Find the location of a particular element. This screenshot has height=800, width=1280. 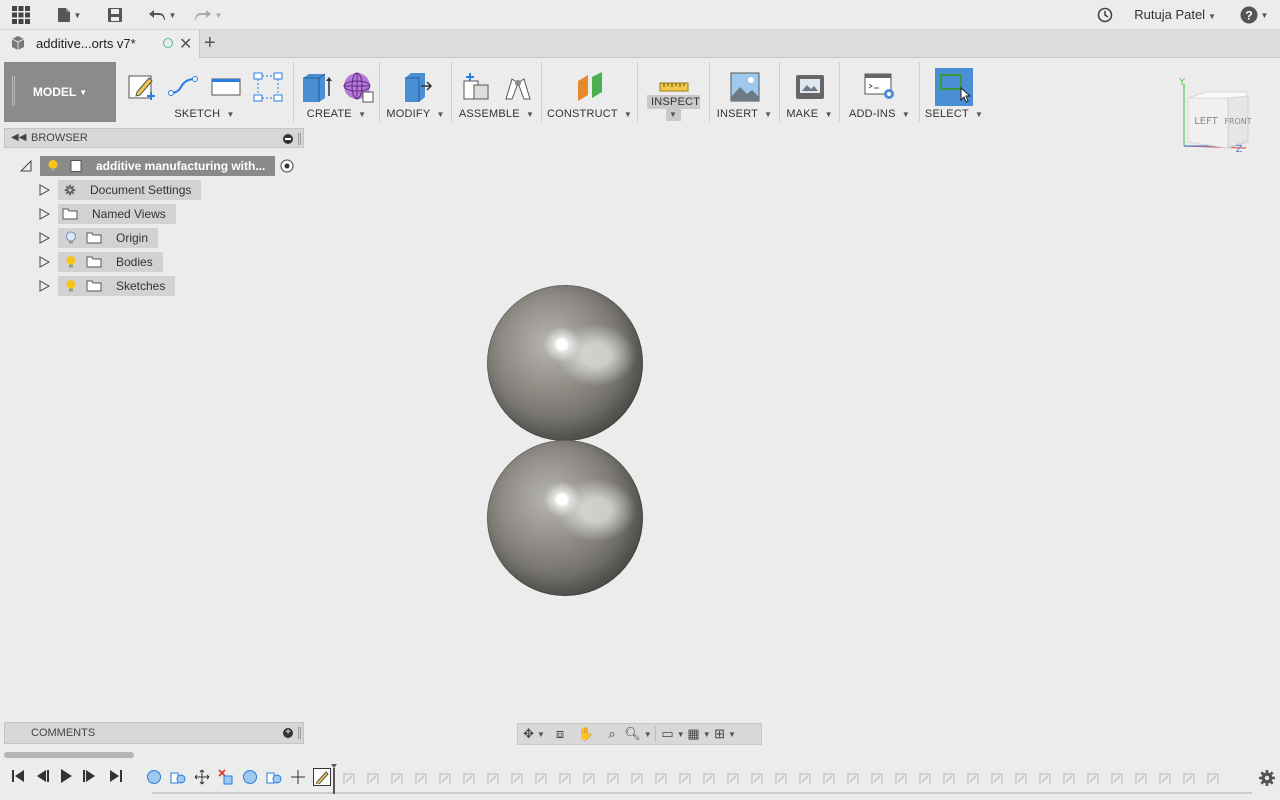

timeline-last-icon is located at coordinates (116, 776).